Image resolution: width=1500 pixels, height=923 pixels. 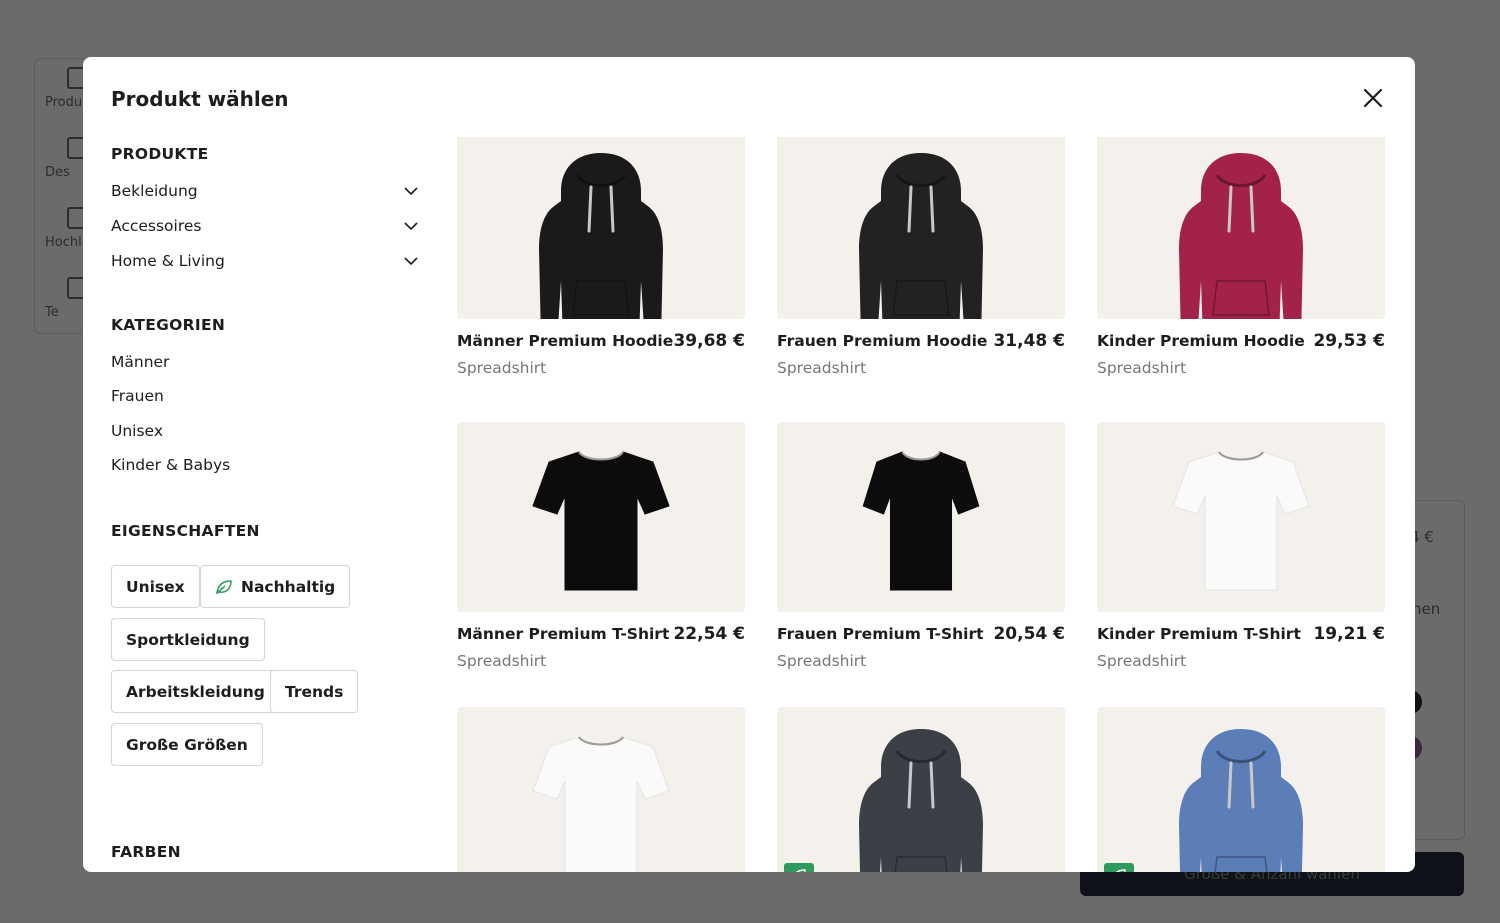 I want to click on nav-item-clothing: Bekleidung, so click(x=265, y=191).